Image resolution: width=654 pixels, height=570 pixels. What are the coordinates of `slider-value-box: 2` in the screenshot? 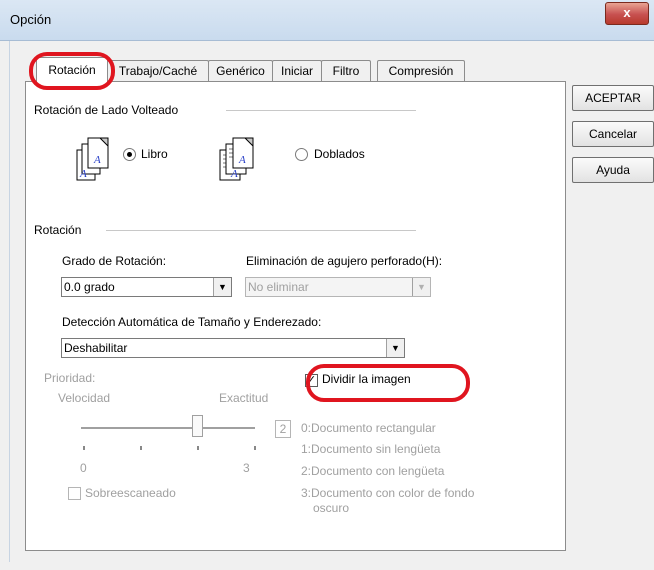 It's located at (283, 429).